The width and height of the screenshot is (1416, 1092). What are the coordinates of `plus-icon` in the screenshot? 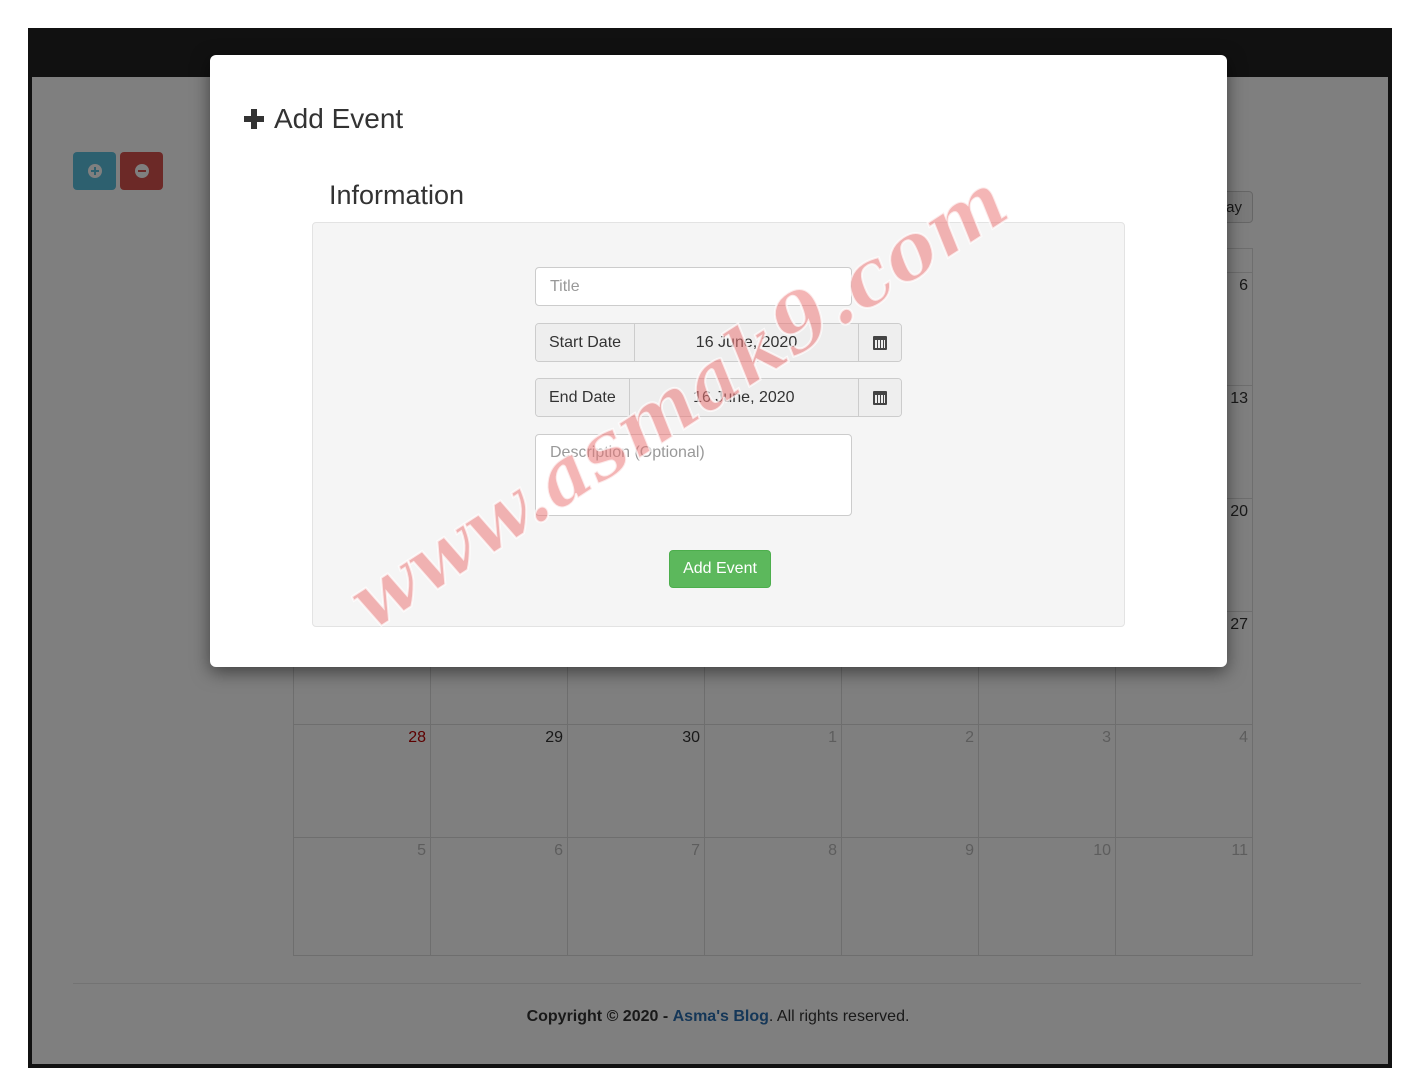 It's located at (254, 119).